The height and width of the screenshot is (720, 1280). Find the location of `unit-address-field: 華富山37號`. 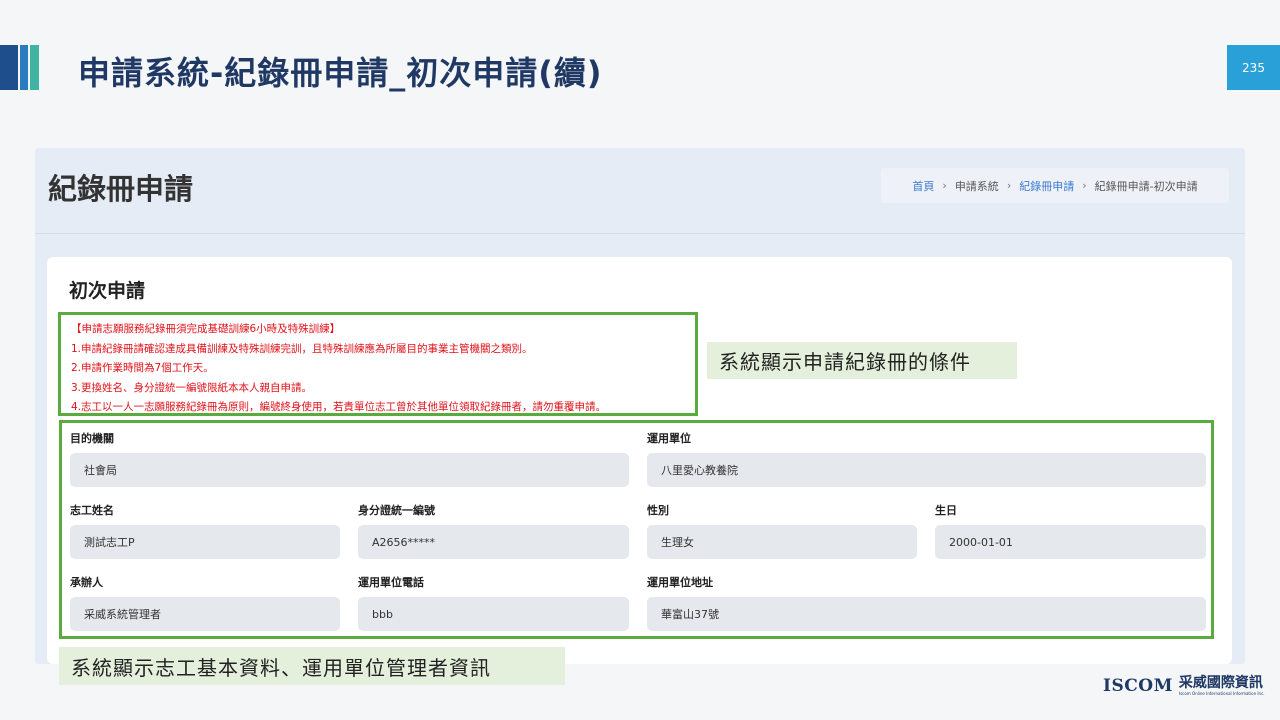

unit-address-field: 華富山37號 is located at coordinates (926, 614).